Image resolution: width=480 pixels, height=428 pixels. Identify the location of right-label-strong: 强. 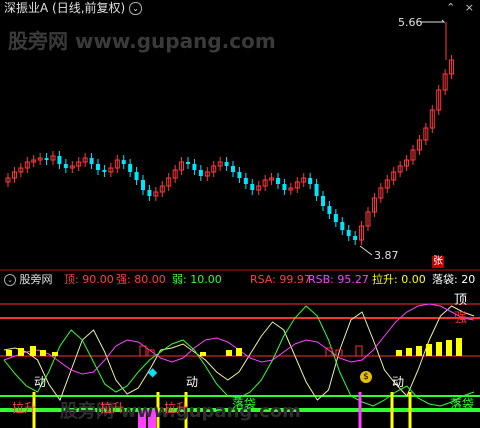
(461, 318).